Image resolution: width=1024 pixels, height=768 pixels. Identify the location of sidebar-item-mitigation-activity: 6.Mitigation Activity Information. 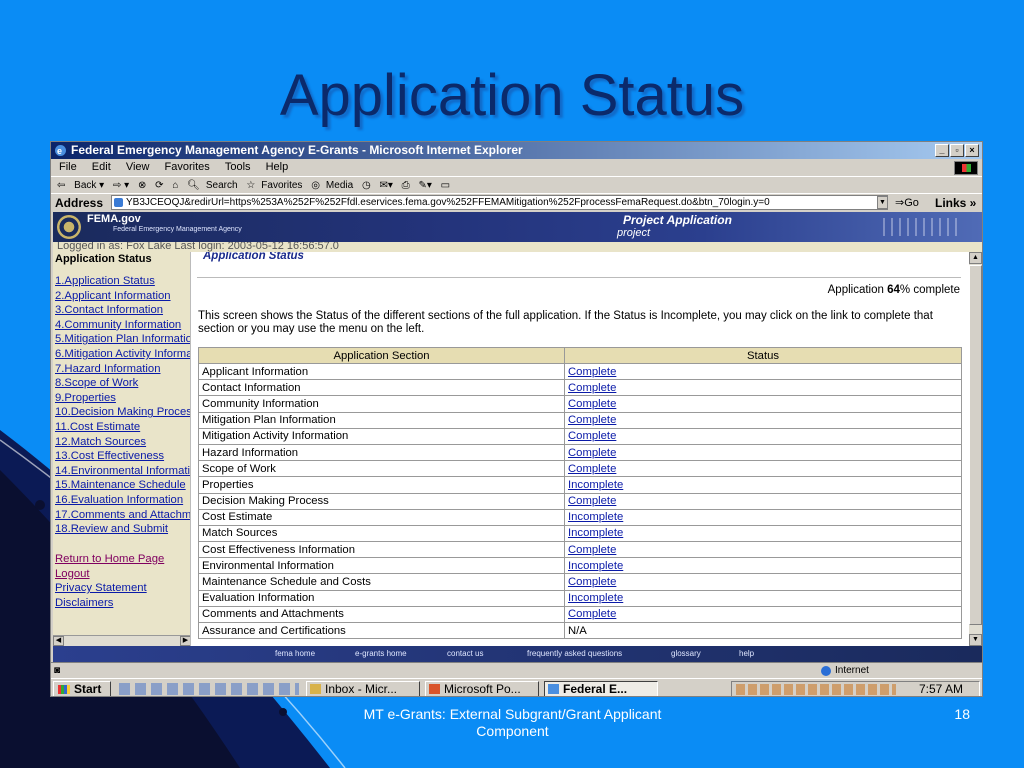
(122, 354).